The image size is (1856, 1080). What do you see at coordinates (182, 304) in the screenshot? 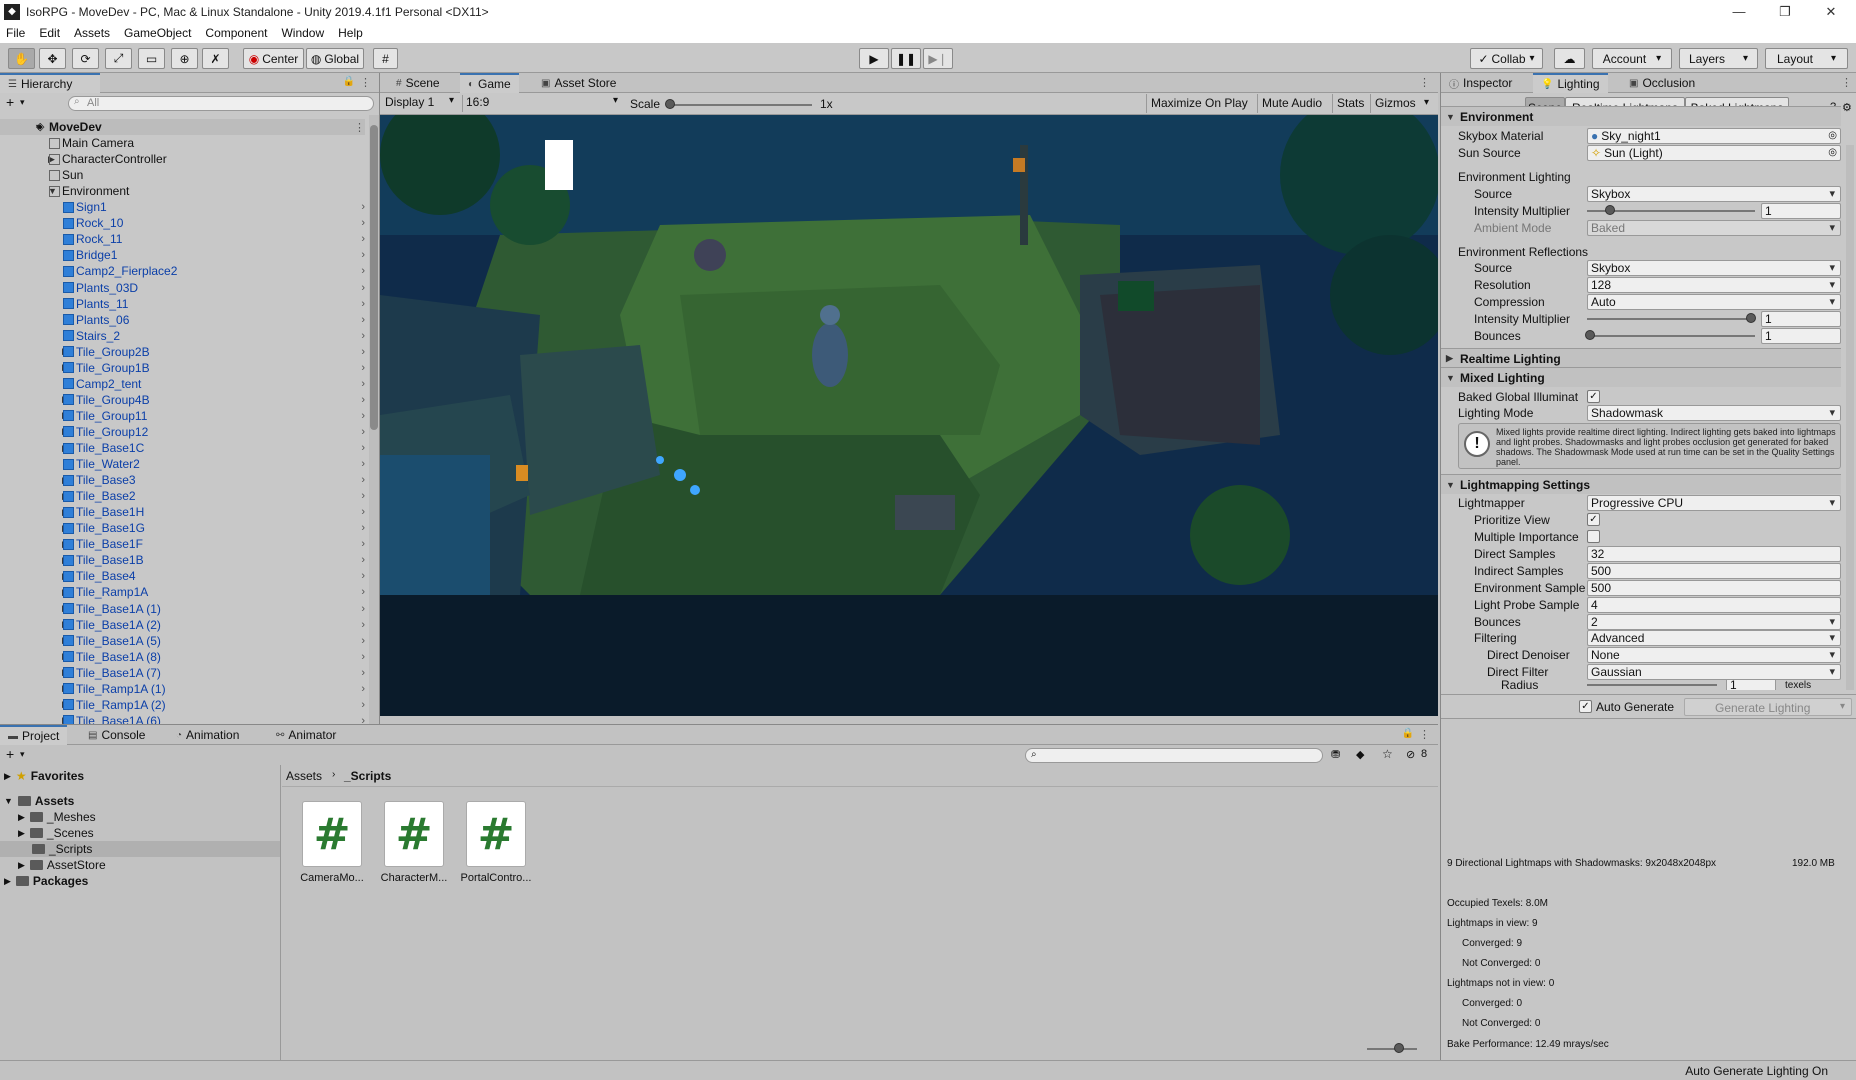
I see `hierarchy-item: Plants_11 ›` at bounding box center [182, 304].